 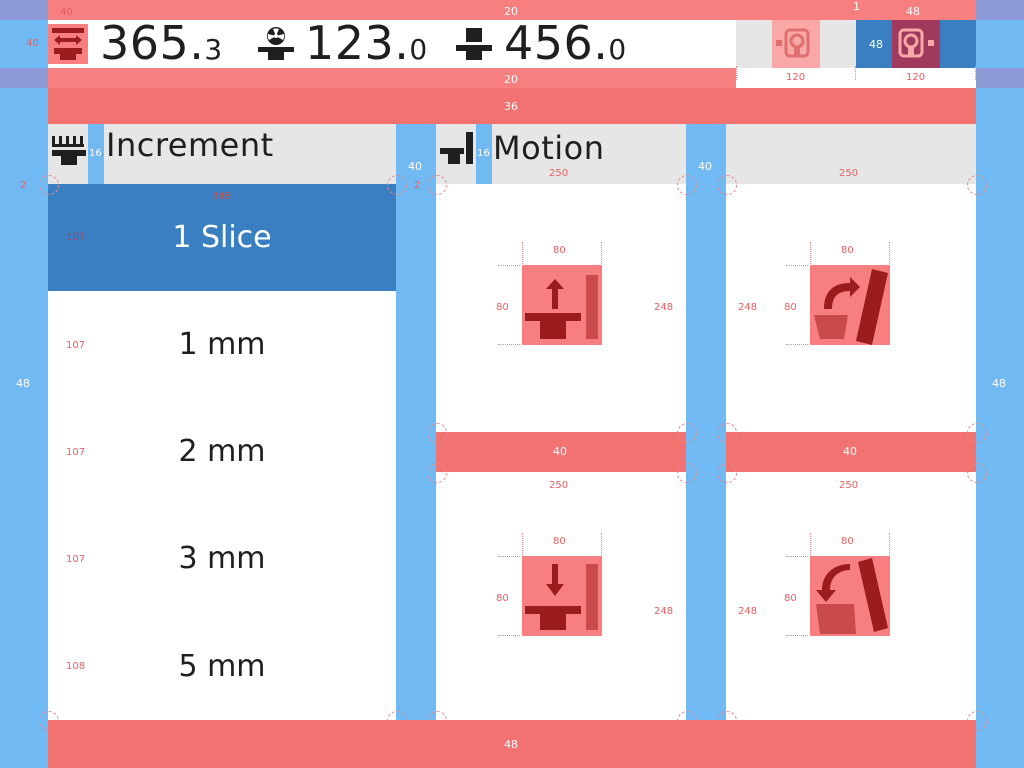 I want to click on left-margin-mid-shade, so click(x=24, y=78).